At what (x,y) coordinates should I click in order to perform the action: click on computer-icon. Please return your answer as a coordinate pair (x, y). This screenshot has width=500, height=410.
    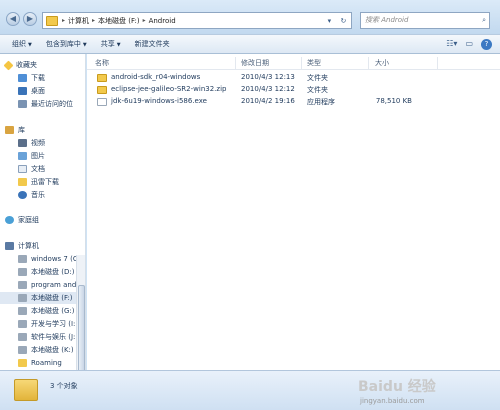
    Looking at the image, I should click on (9, 246).